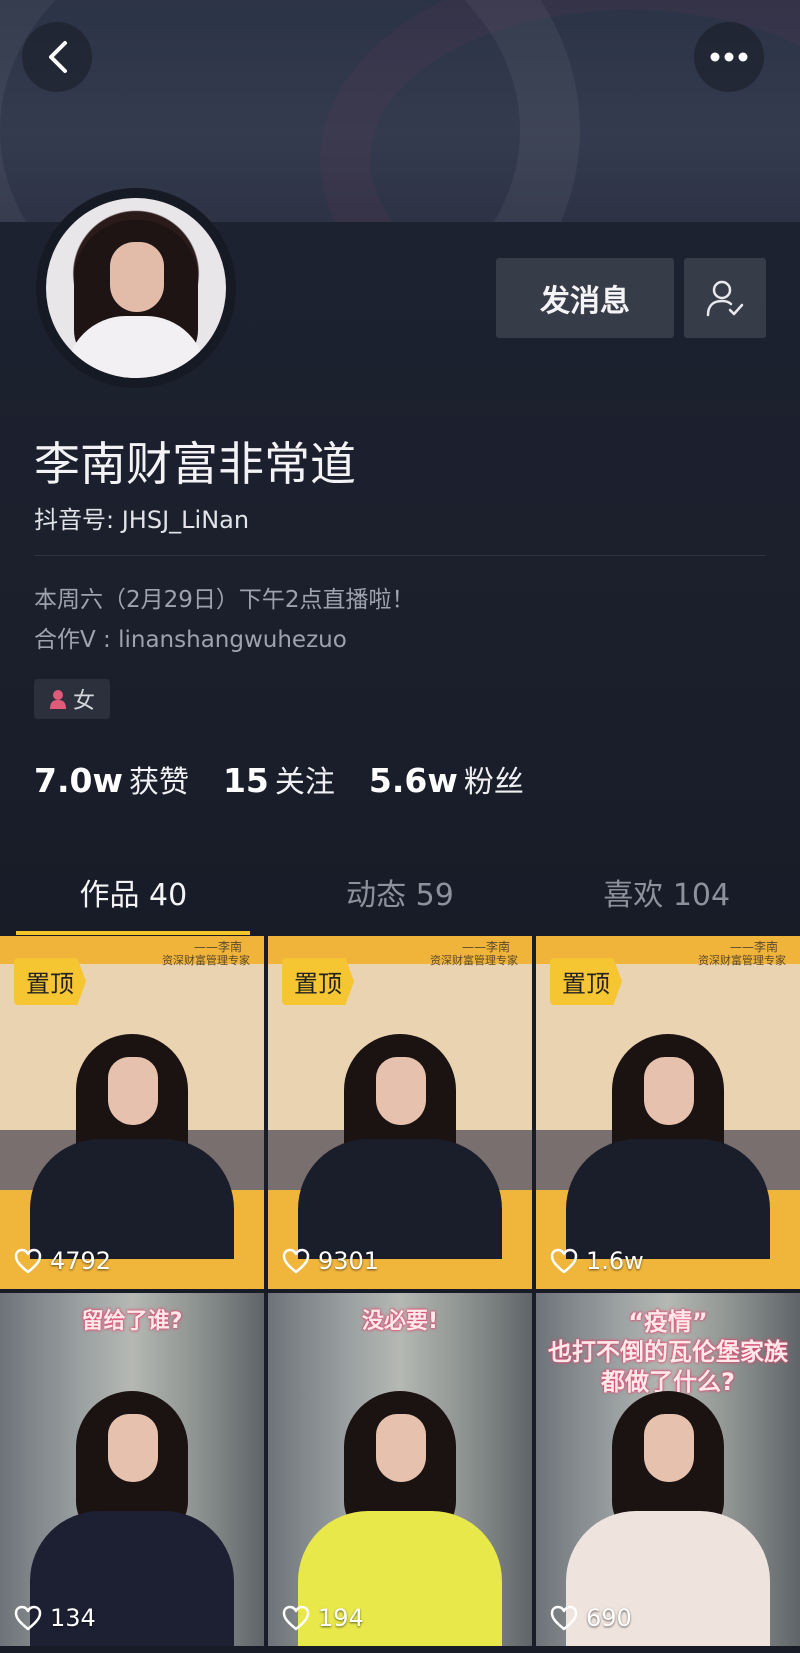 This screenshot has width=800, height=1653. Describe the element at coordinates (78, 780) in the screenshot. I see `stat-likes-count: 7.0w` at that location.